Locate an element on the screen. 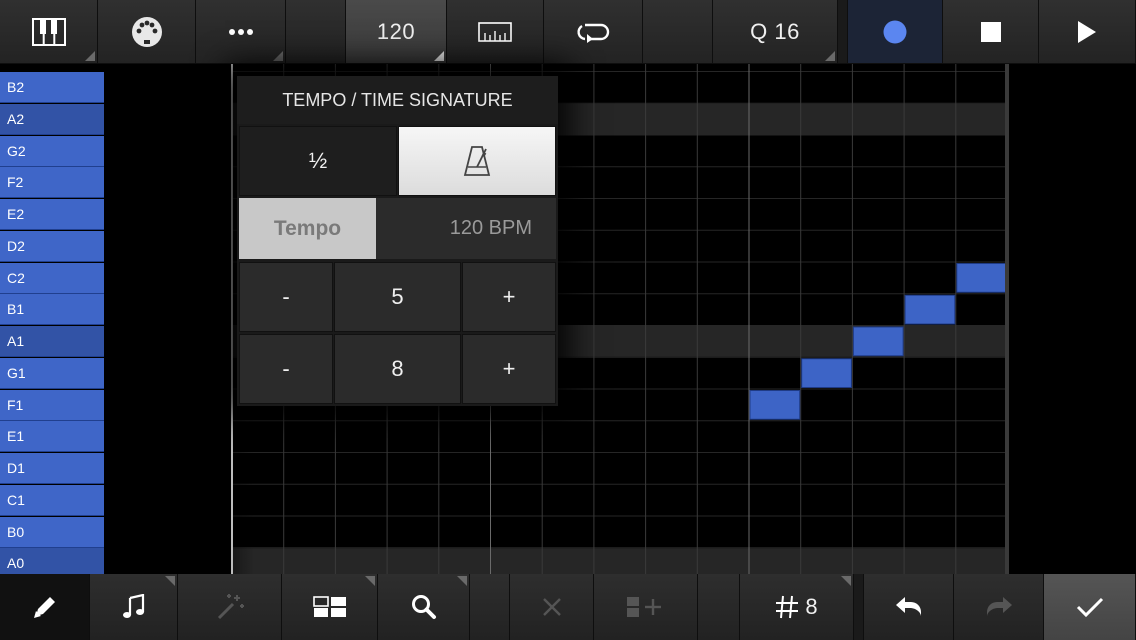  piano-key-c1: C1 is located at coordinates (52, 500).